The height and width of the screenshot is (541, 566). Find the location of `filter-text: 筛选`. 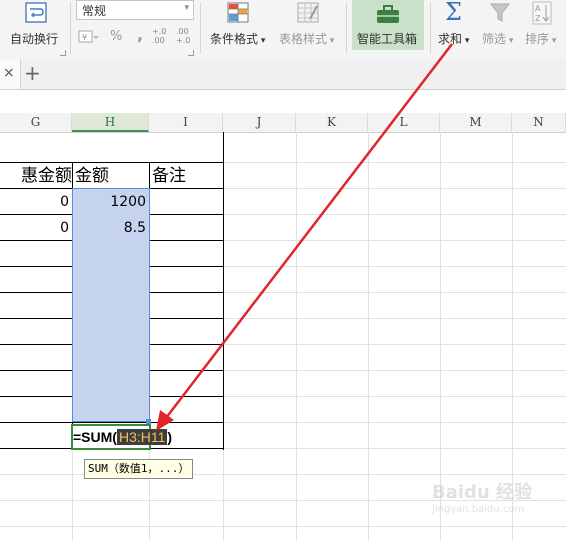

filter-text: 筛选 is located at coordinates (494, 39).